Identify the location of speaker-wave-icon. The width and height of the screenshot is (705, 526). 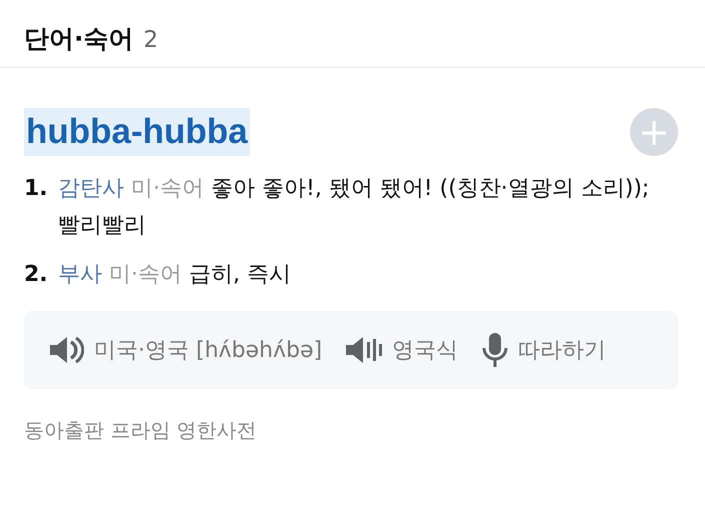
(364, 350).